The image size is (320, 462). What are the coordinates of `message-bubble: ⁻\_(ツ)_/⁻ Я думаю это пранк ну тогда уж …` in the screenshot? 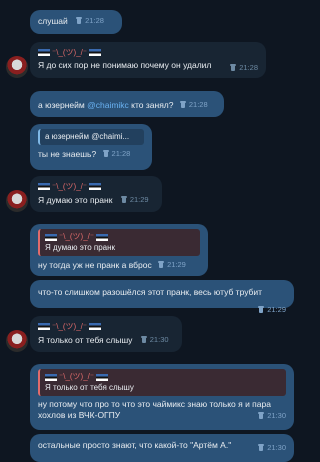 It's located at (119, 250).